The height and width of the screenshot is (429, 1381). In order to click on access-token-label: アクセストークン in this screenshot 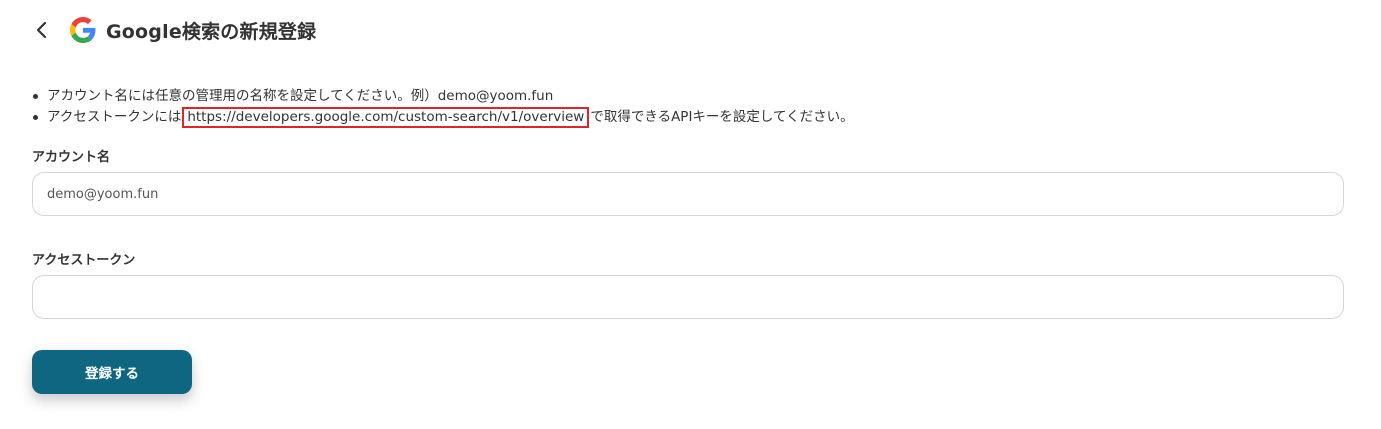, I will do `click(84, 260)`.